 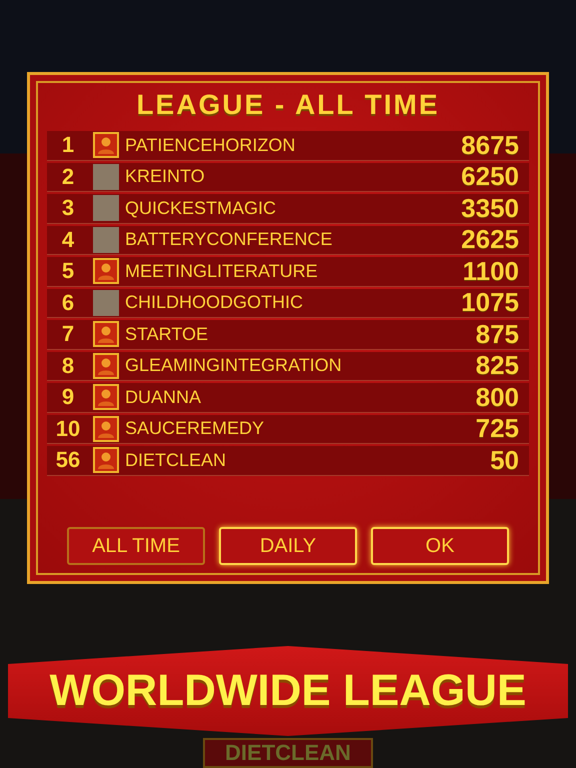 What do you see at coordinates (68, 145) in the screenshot?
I see `rank-text: 1` at bounding box center [68, 145].